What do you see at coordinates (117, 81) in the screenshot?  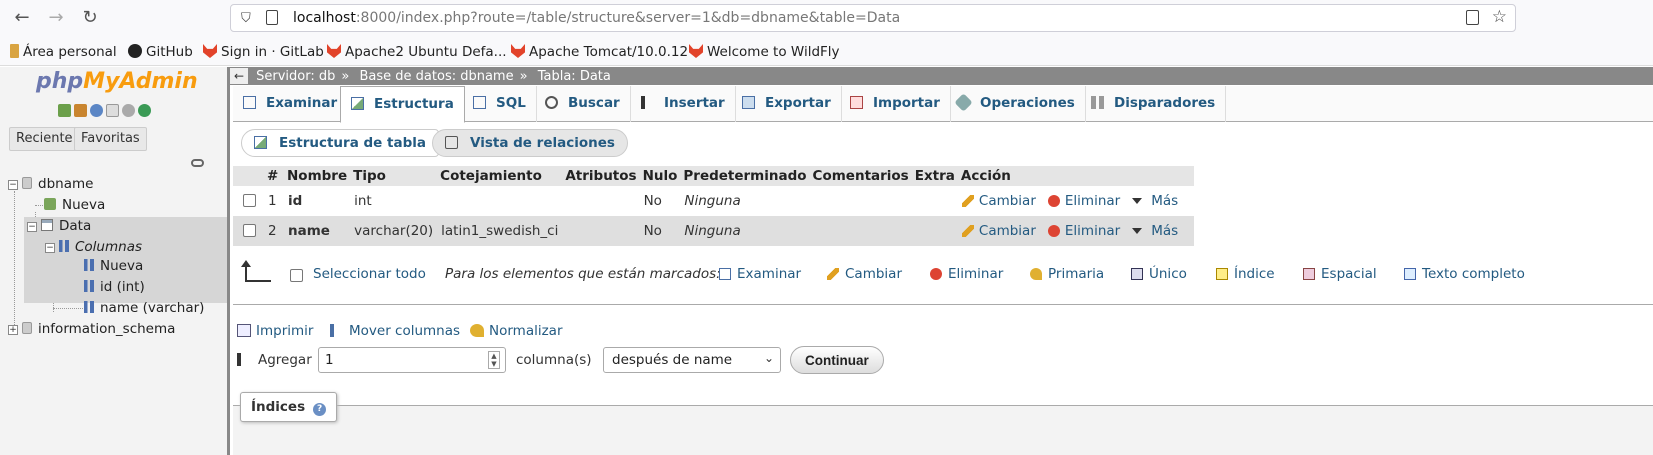 I see `phpmyadmin-logo: phpMyAdmin` at bounding box center [117, 81].